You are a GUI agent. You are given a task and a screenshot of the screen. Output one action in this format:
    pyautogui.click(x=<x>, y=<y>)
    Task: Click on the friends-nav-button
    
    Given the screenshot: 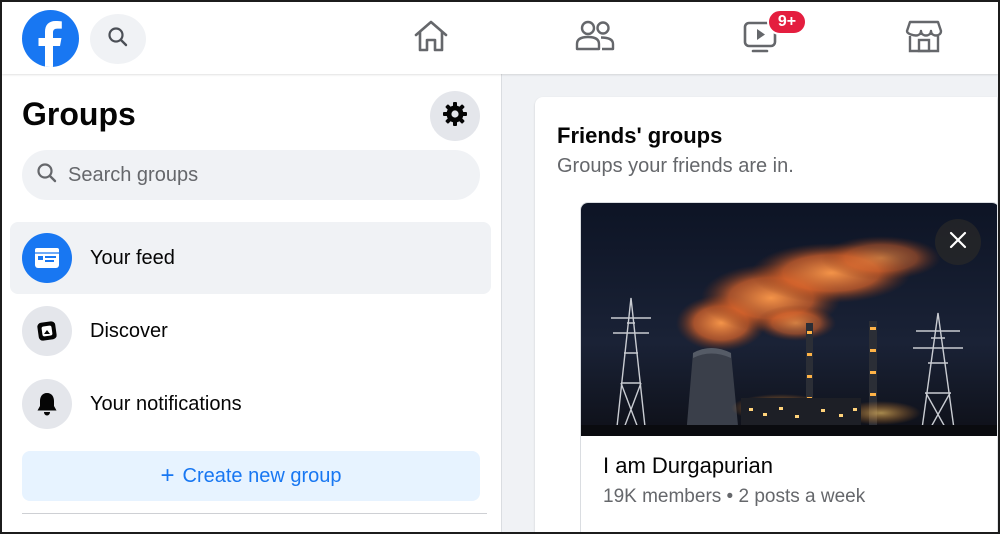 What is the action you would take?
    pyautogui.click(x=595, y=38)
    